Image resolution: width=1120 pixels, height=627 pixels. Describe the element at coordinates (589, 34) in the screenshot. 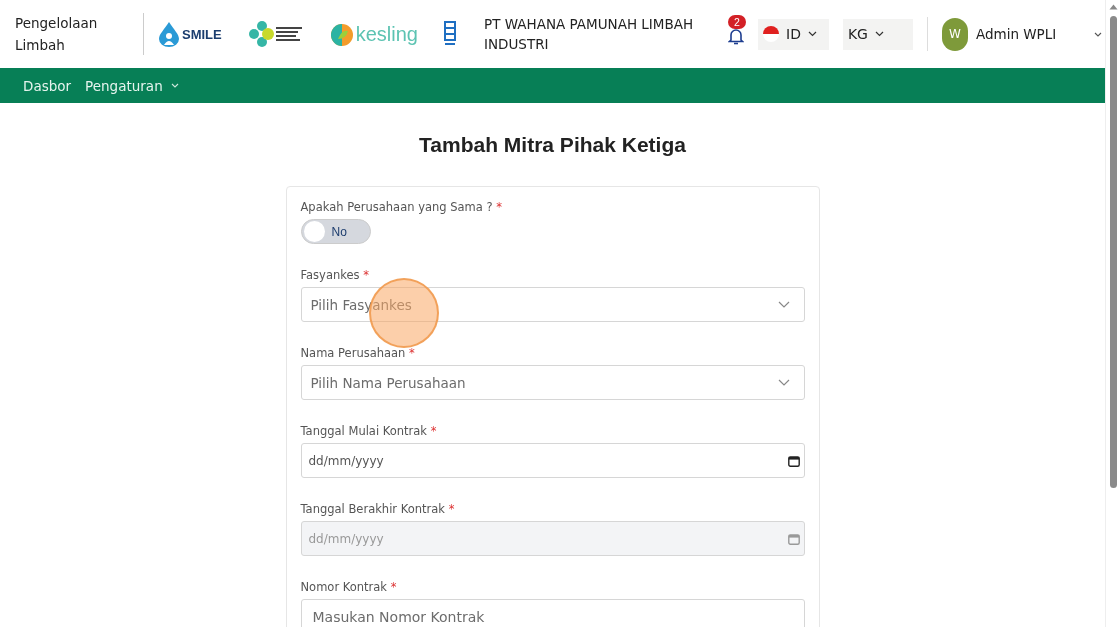

I see `company-name: PT WAHANA PAMUNAH LIMBAH INDUSTRI` at that location.